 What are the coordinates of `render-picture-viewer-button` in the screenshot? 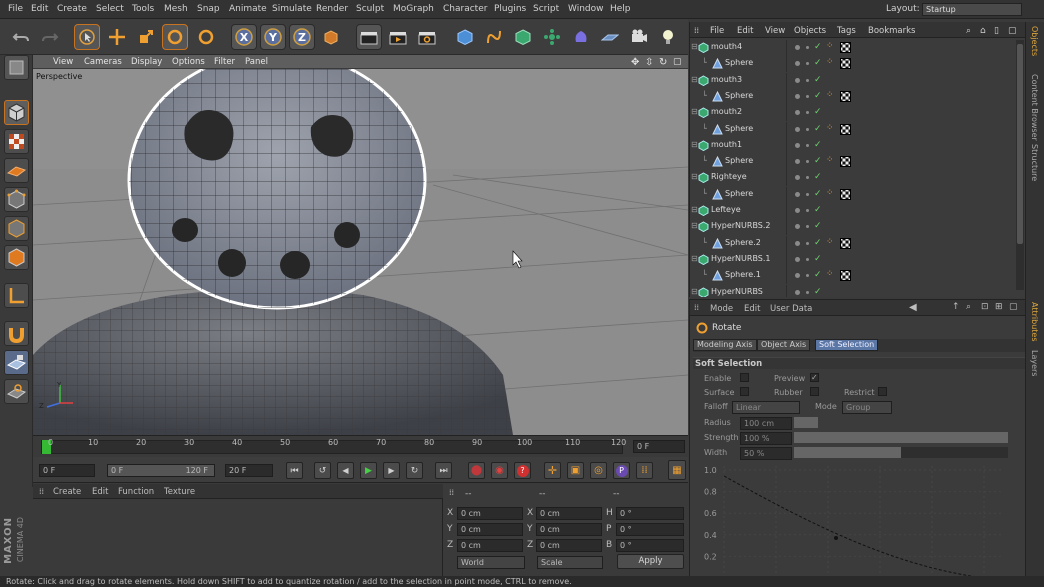 It's located at (398, 37).